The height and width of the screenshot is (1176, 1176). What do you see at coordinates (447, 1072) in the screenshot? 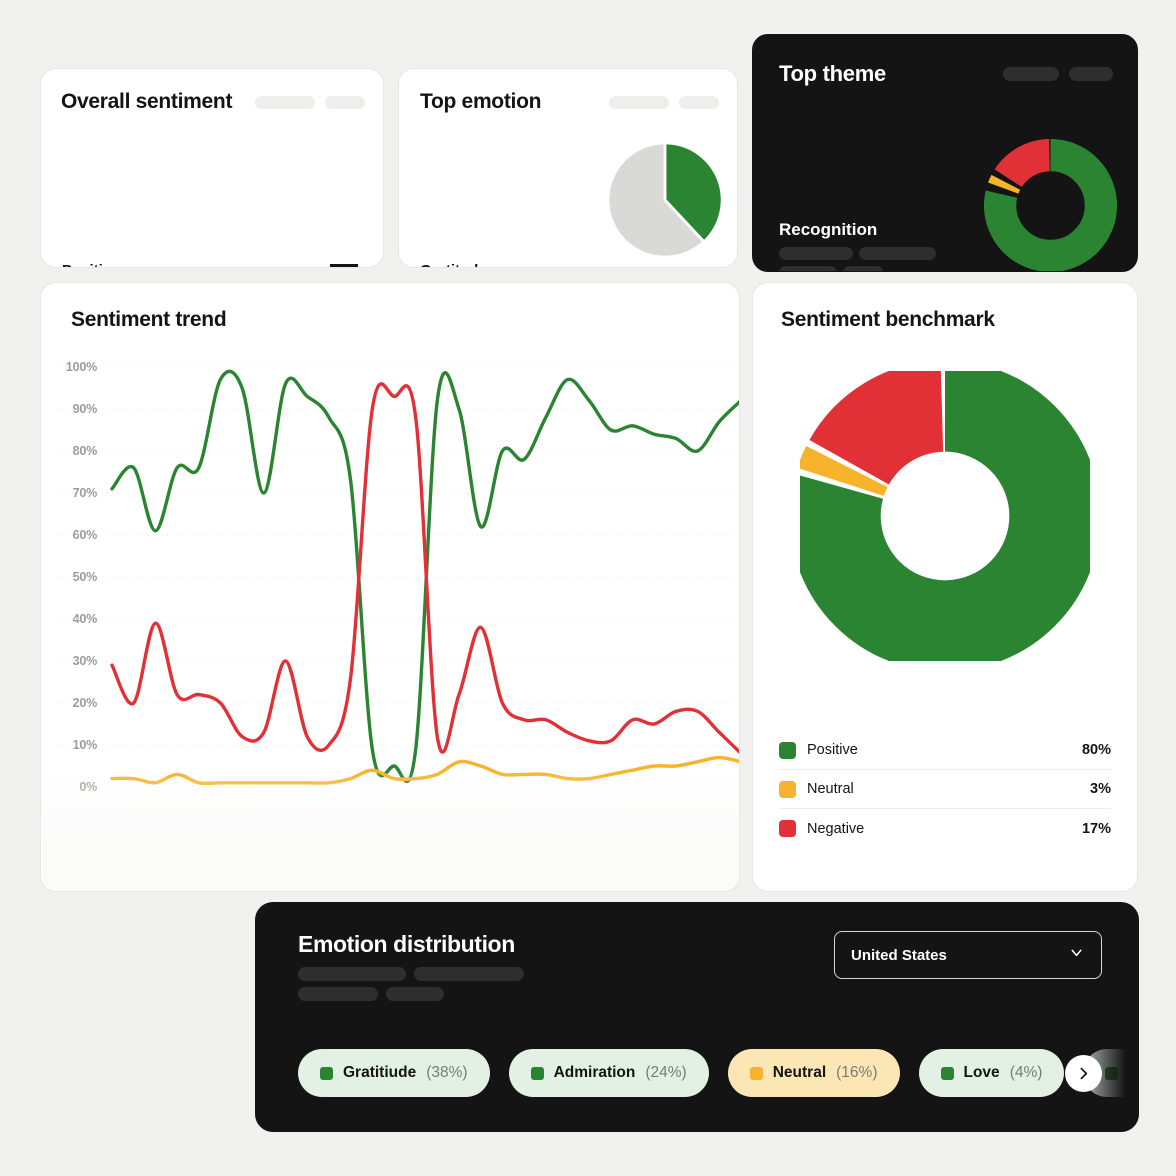
I see `chip-percentage: (38%)` at bounding box center [447, 1072].